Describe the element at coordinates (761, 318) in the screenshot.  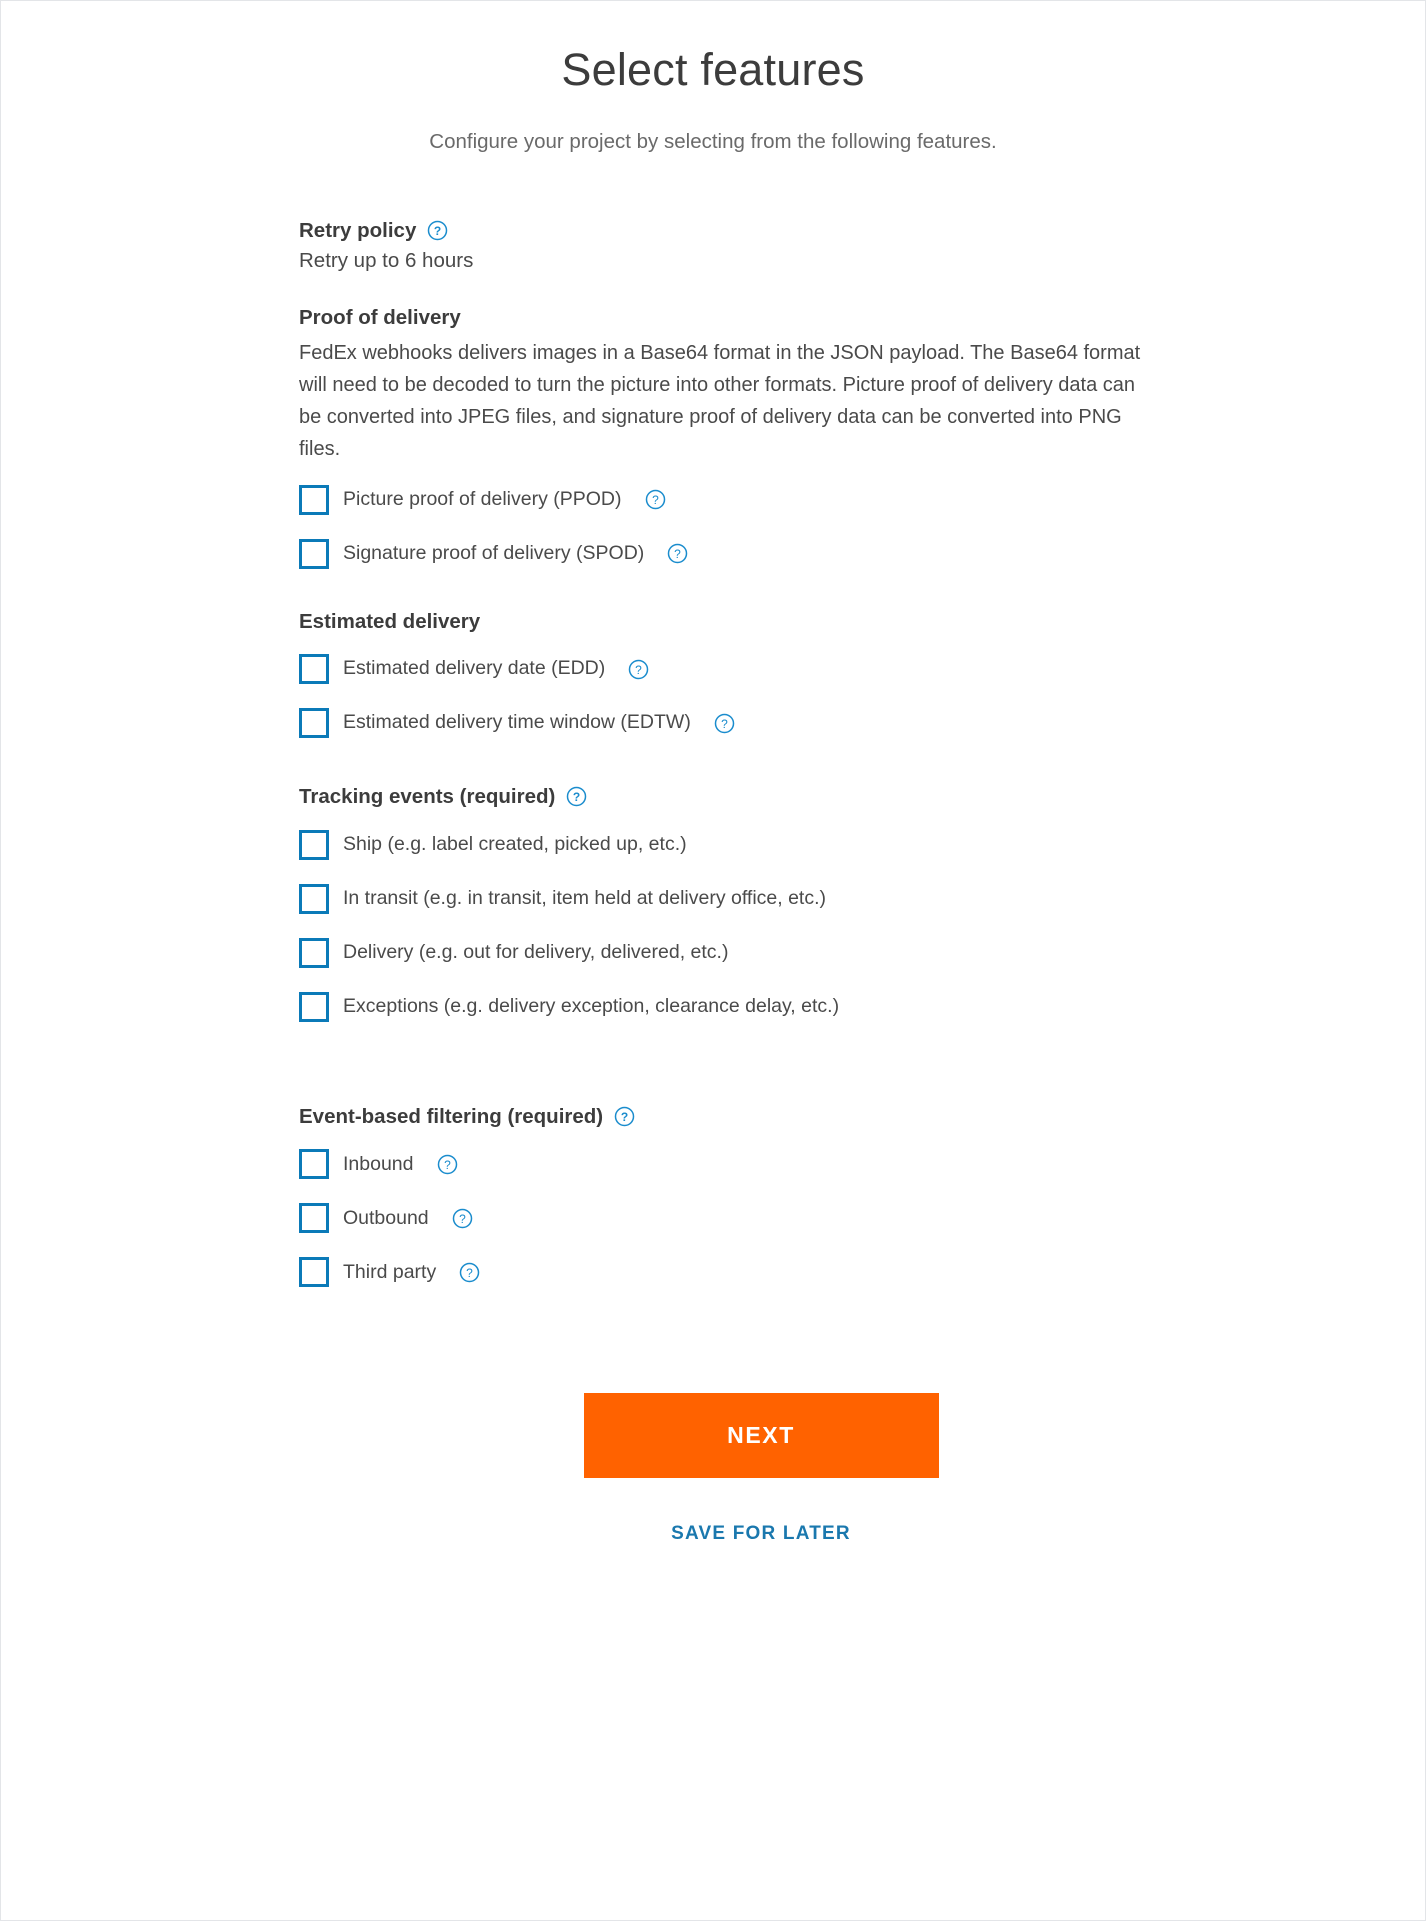
I see `proof-of-delivery-heading: Proof of delivery` at that location.